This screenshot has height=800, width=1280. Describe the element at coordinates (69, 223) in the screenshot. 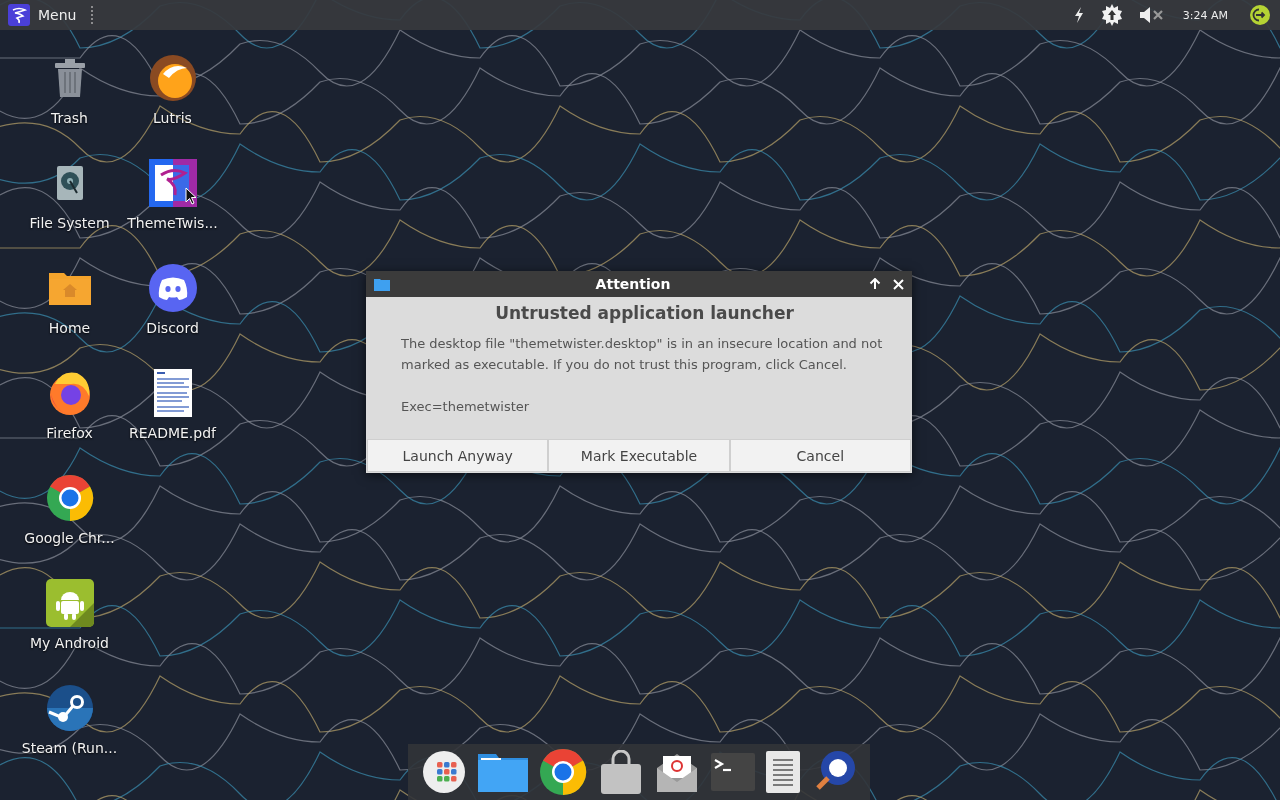

I see `icon-label: File System` at that location.